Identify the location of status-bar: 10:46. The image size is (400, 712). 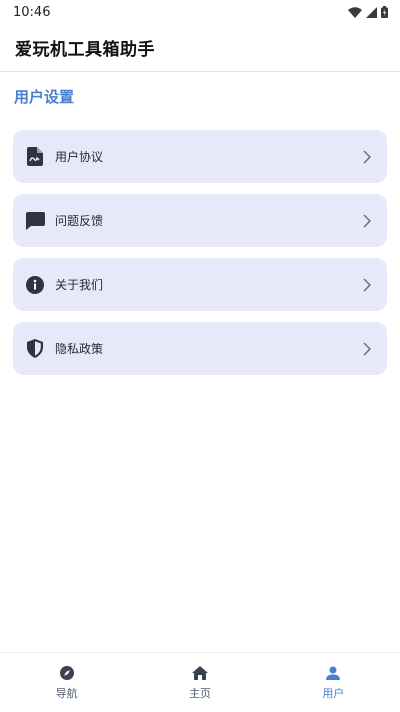
(200, 12).